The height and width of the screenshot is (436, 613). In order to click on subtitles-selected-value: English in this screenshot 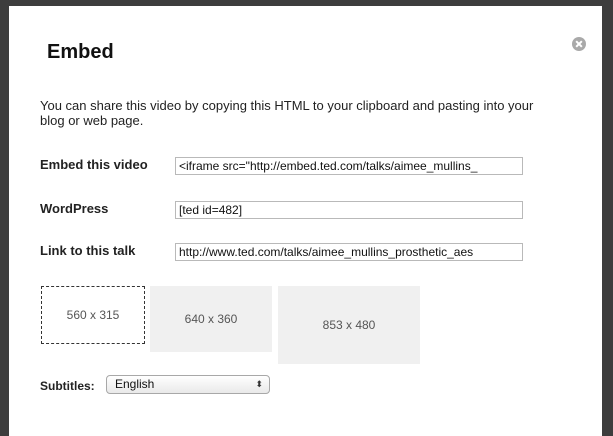, I will do `click(135, 384)`.